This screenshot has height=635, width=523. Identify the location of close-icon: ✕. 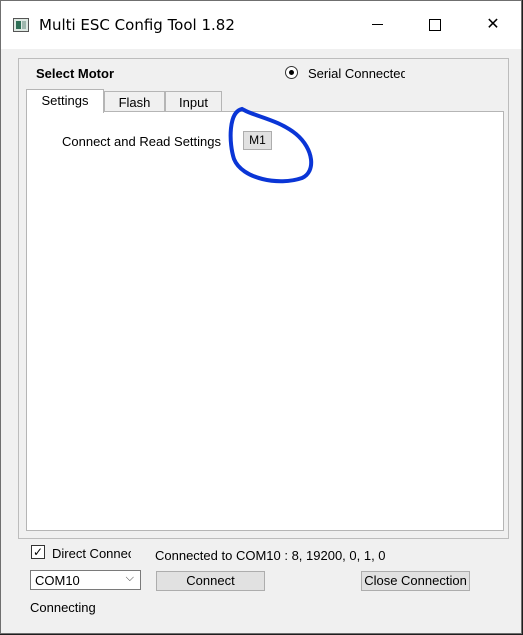
(493, 24).